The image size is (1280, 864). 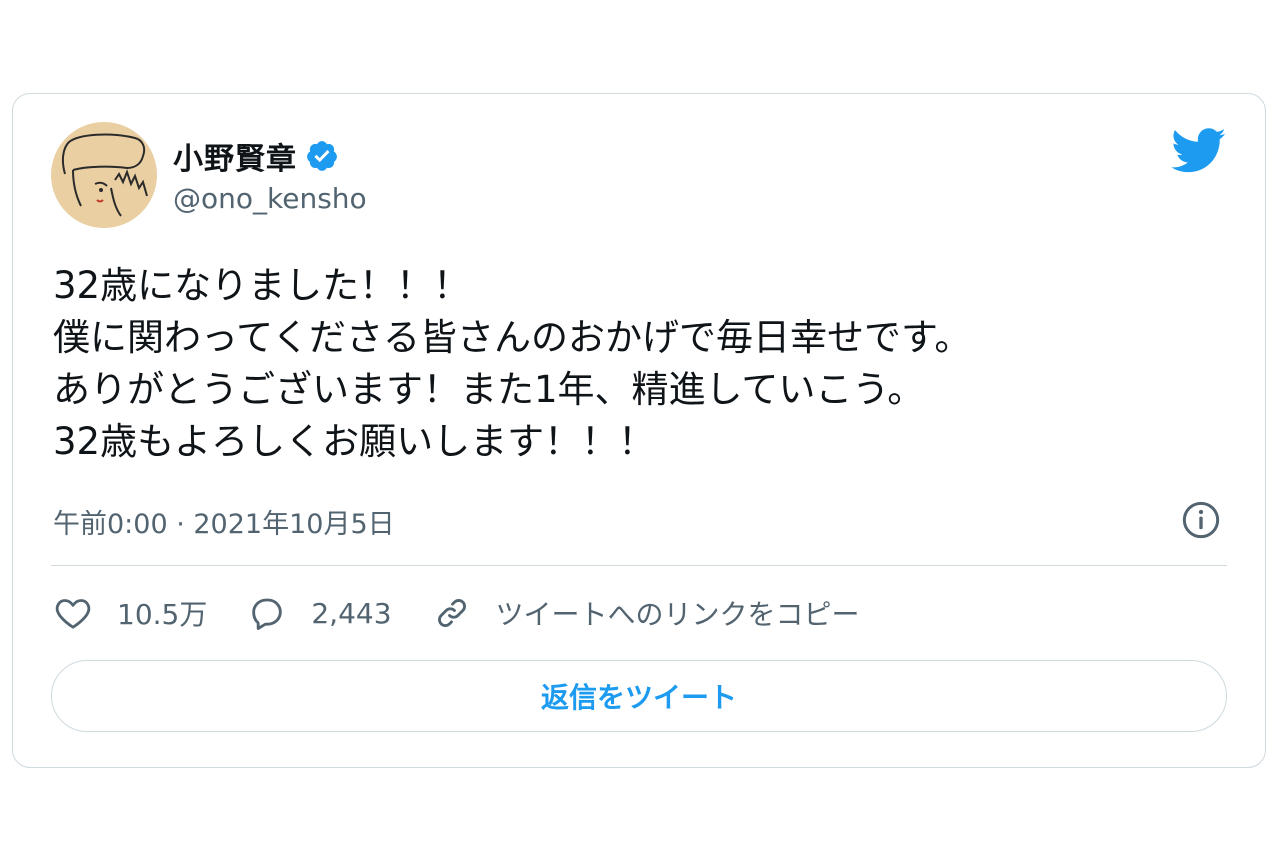 I want to click on heart-icon, so click(x=73, y=614).